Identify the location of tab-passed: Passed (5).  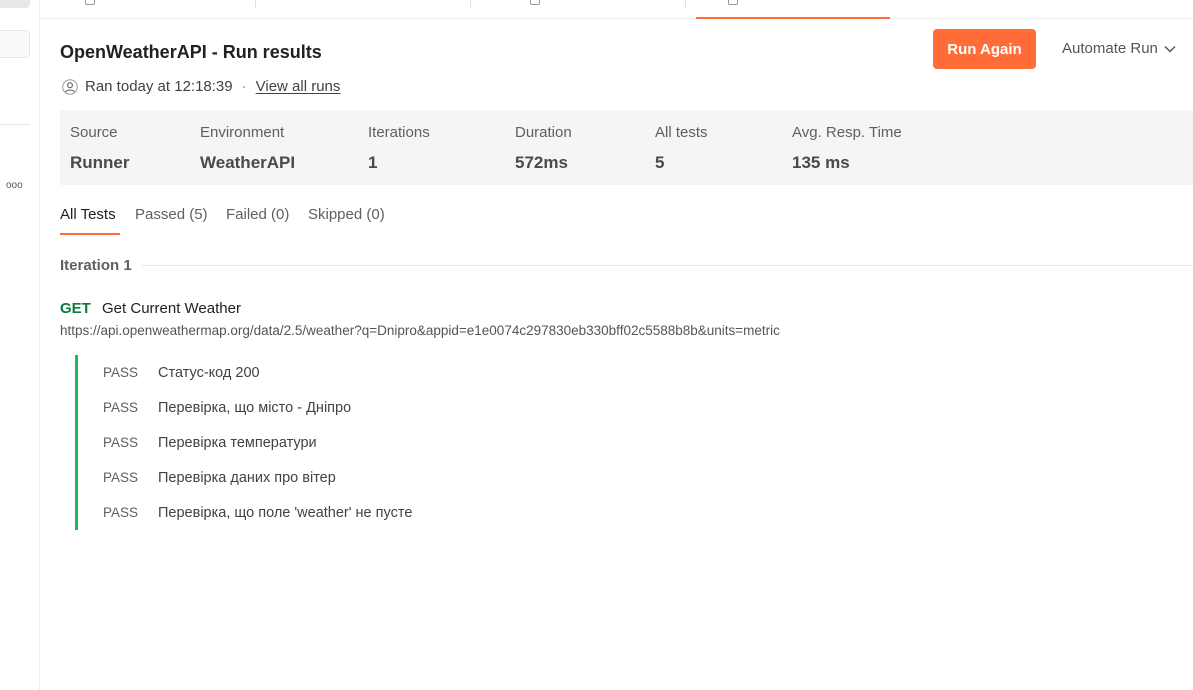
(171, 215).